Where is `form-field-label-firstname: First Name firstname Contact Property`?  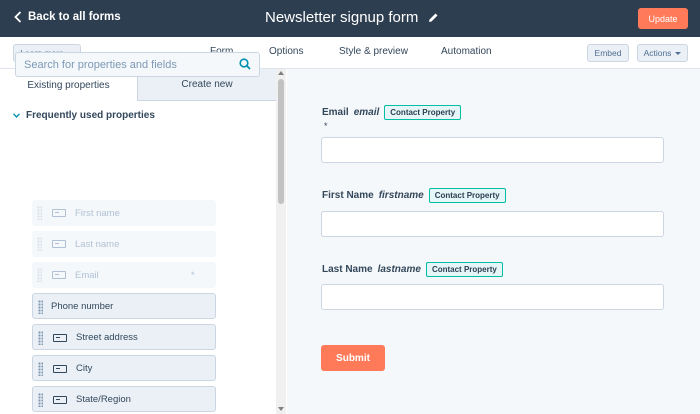 form-field-label-firstname: First Name firstname Contact Property is located at coordinates (414, 195).